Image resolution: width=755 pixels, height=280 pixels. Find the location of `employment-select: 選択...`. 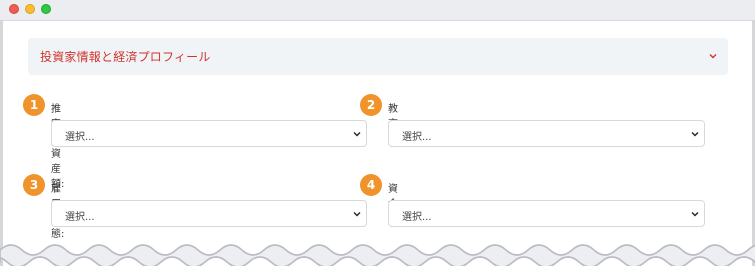

employment-select: 選択... is located at coordinates (209, 213).